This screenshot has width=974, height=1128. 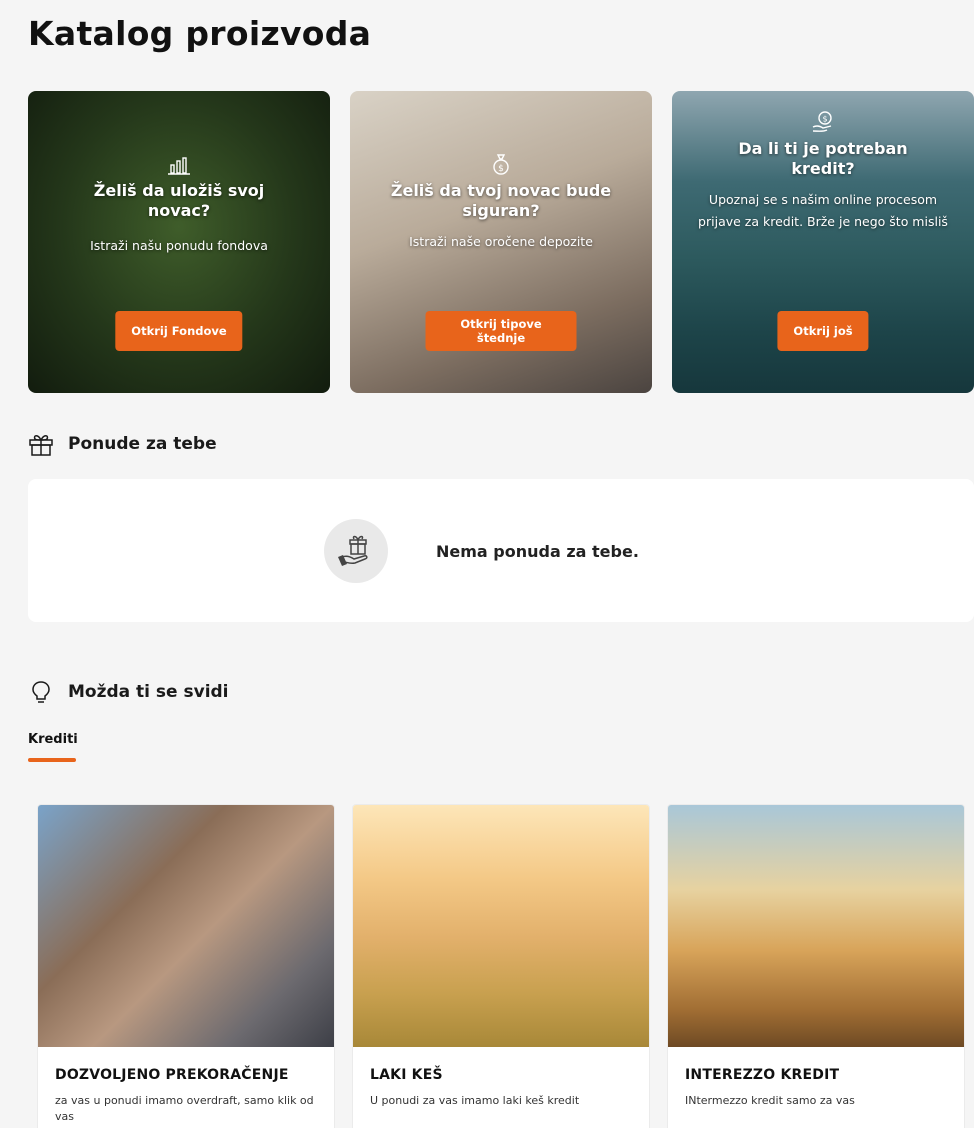 I want to click on lightbulb-icon, so click(x=41, y=692).